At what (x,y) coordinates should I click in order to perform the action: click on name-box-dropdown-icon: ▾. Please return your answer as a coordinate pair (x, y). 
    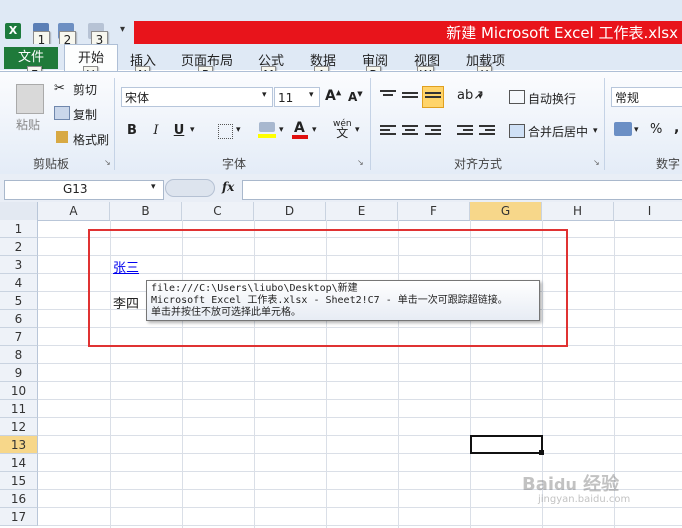
    Looking at the image, I should click on (153, 187).